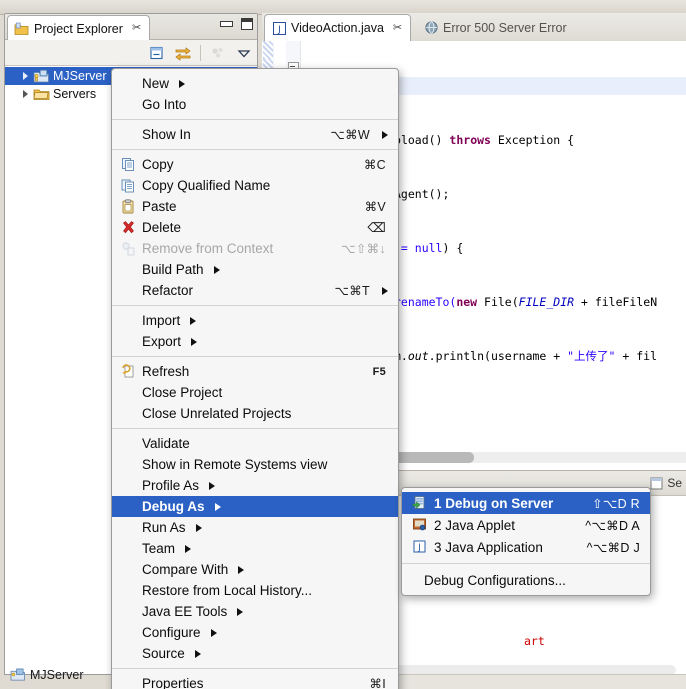  Describe the element at coordinates (255, 681) in the screenshot. I see `menu-item-properties: Properties ⌘I` at that location.